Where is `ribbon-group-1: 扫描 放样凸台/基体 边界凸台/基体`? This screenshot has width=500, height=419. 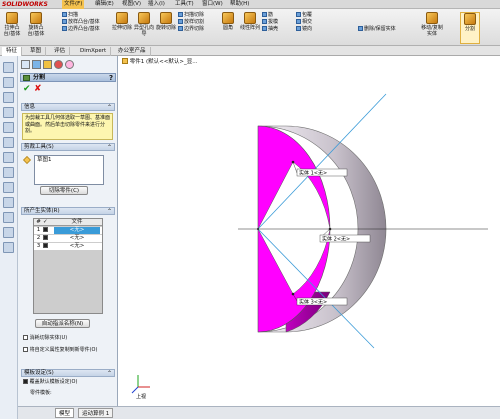
ribbon-group-1: 扫描 放样凸台/基体 边界凸台/基体 is located at coordinates (87, 22).